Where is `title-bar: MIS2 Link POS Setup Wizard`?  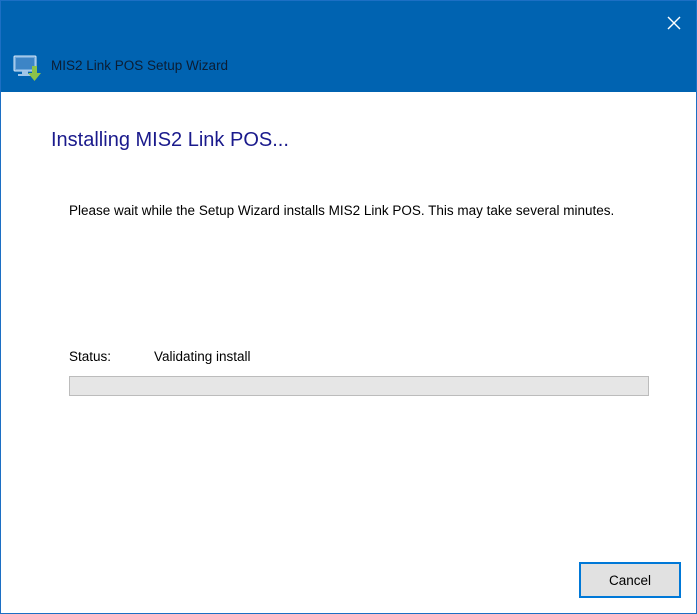
title-bar: MIS2 Link POS Setup Wizard is located at coordinates (348, 46).